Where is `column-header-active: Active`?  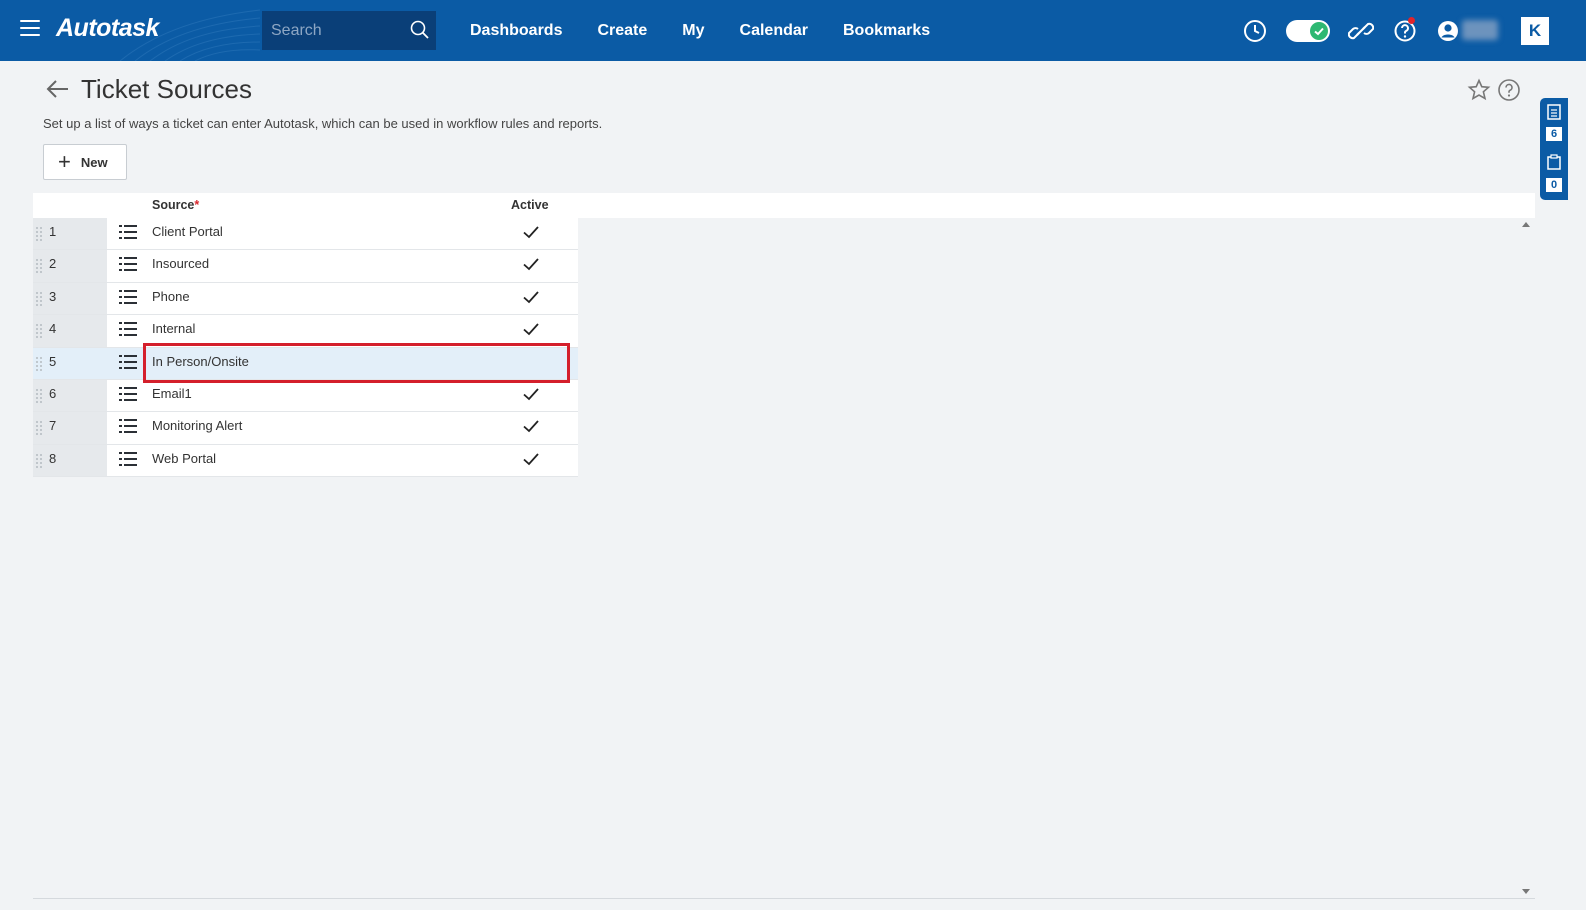 column-header-active: Active is located at coordinates (530, 205).